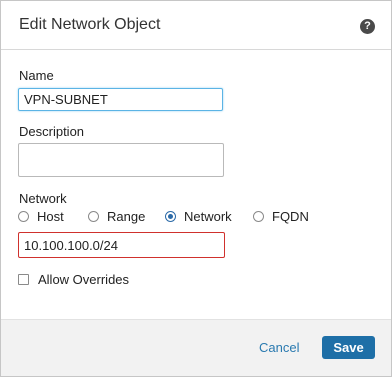  I want to click on radio-fqdn-label: FQDN, so click(290, 216).